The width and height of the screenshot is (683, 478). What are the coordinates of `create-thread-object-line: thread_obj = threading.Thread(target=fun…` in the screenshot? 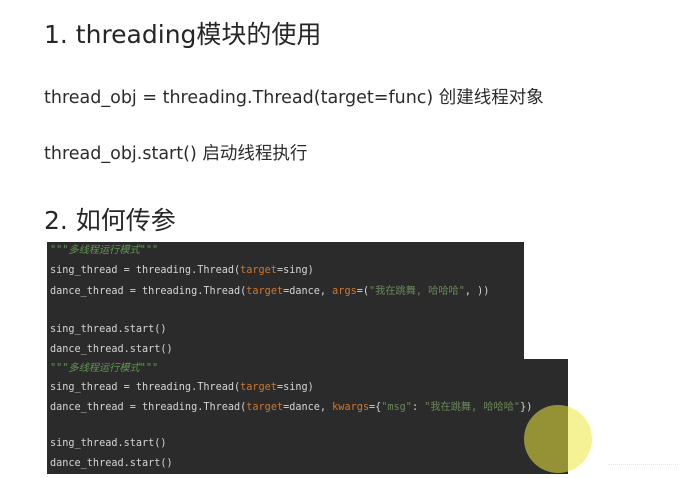 It's located at (294, 98).